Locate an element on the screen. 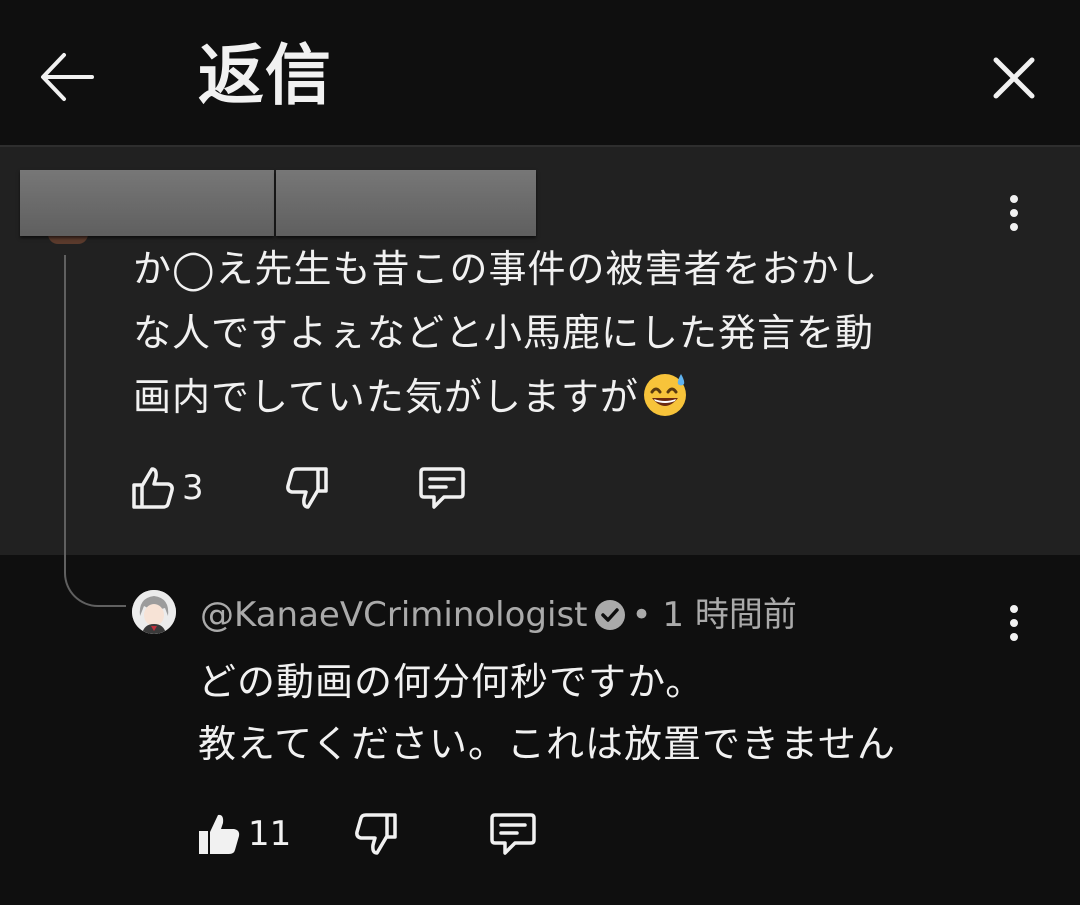  reply-actions: 11 is located at coordinates (366, 834).